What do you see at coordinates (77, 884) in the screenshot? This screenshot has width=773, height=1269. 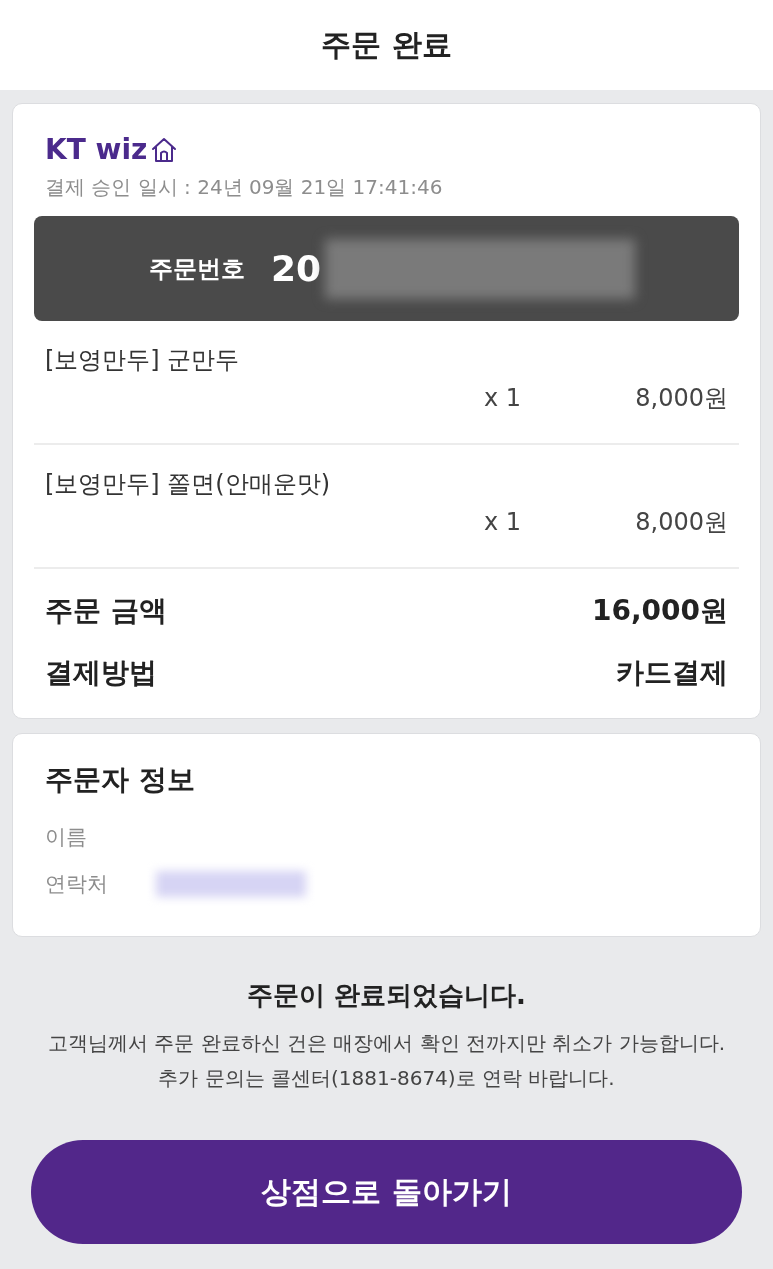 I see `field-label: 연락처` at bounding box center [77, 884].